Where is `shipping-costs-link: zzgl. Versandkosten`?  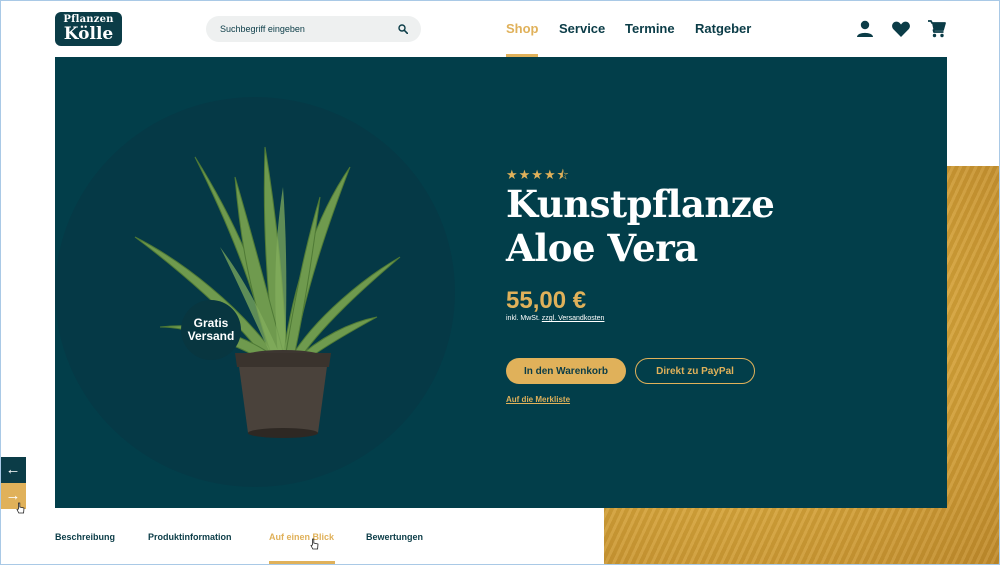 shipping-costs-link: zzgl. Versandkosten is located at coordinates (573, 318).